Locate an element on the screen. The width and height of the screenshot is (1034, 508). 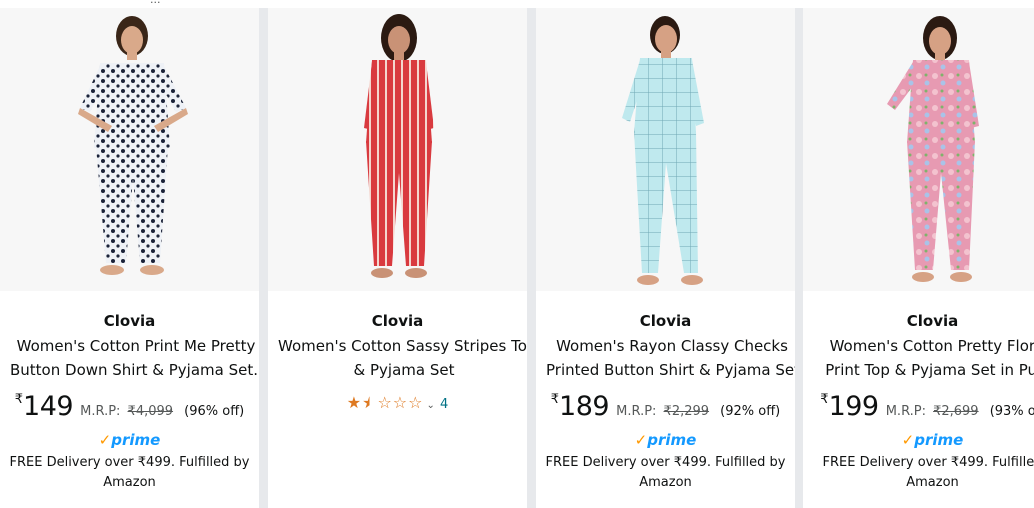
price-row: ₹199 M.R.P: ₹2,699 (93% off is located at coordinates (918, 406).